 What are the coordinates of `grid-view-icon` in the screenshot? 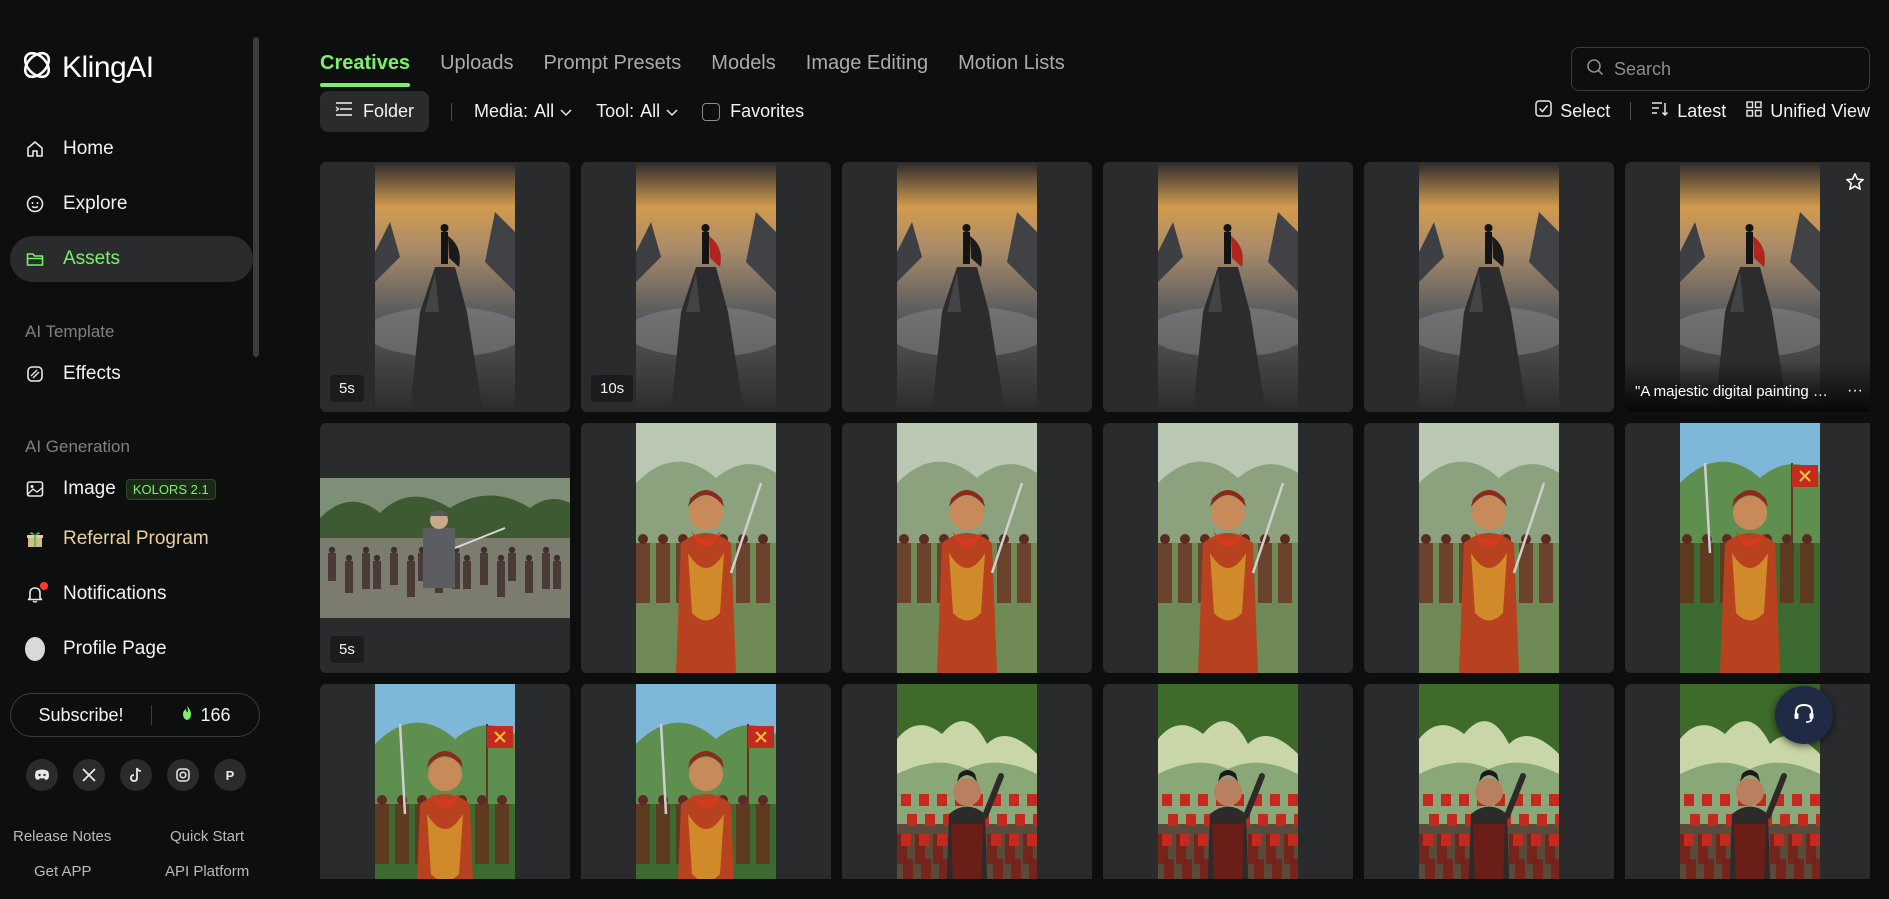 It's located at (1754, 111).